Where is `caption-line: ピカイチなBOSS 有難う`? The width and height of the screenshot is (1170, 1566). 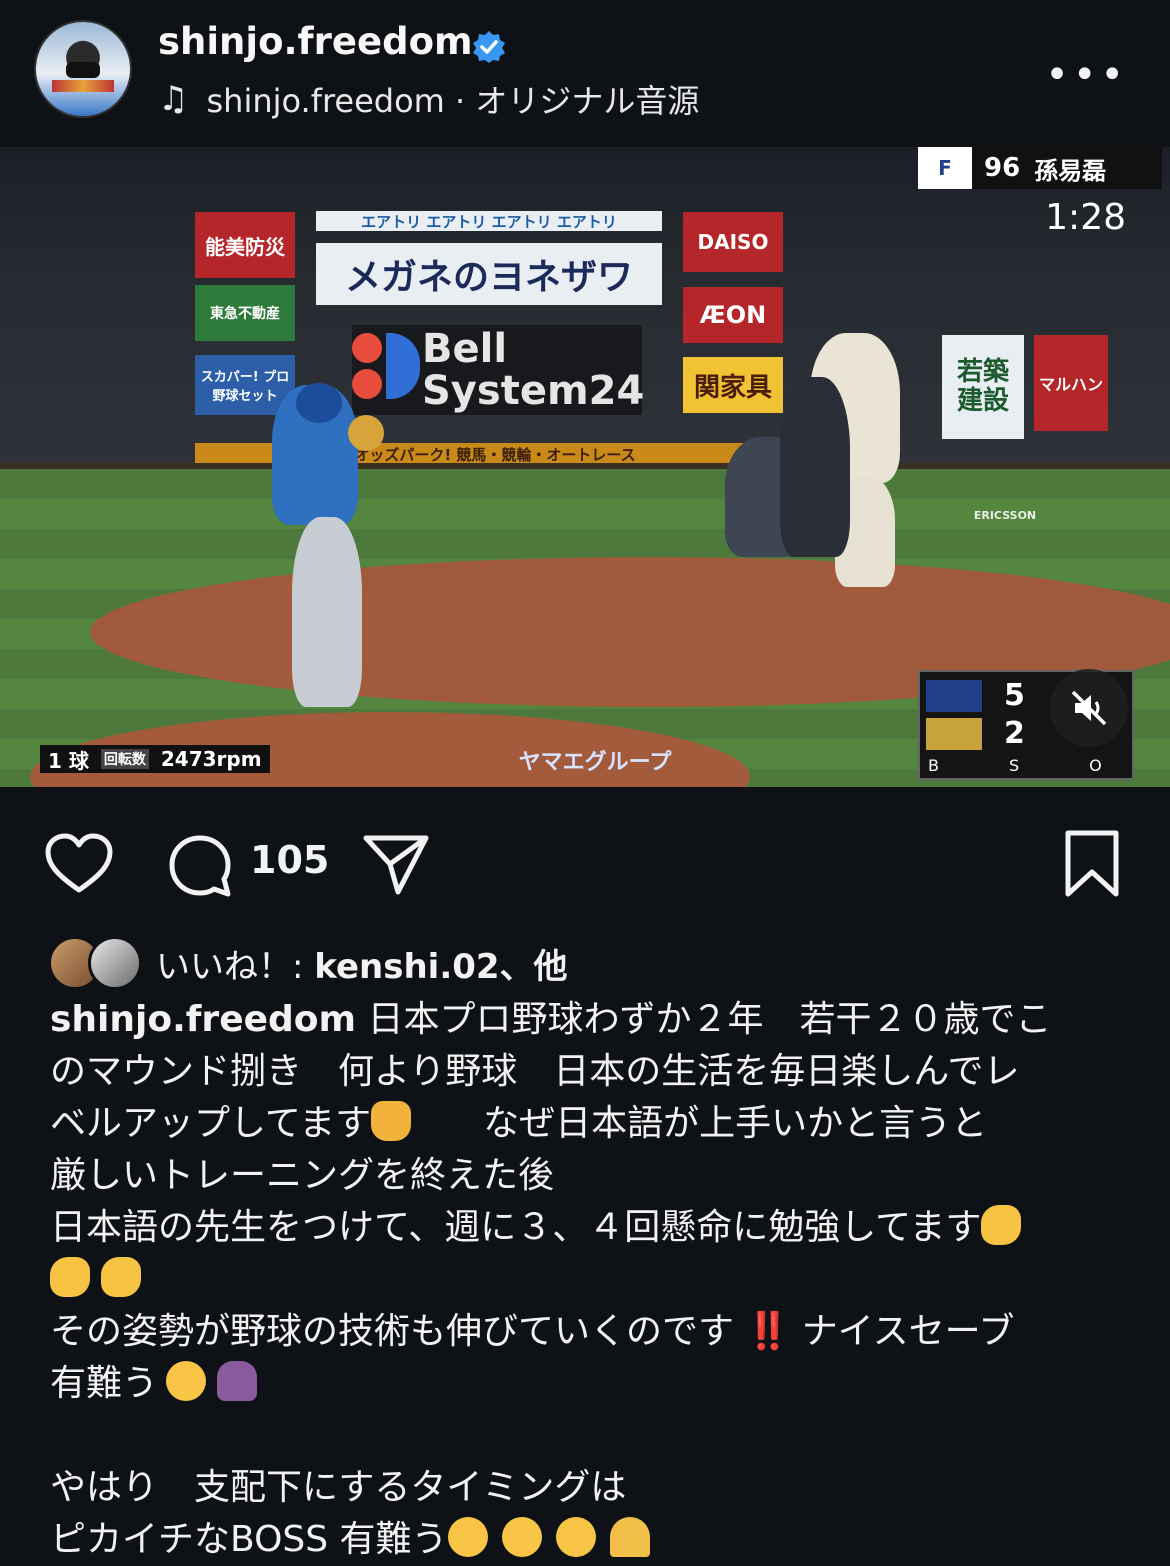 caption-line: ピカイチなBOSS 有難う is located at coordinates (249, 1539).